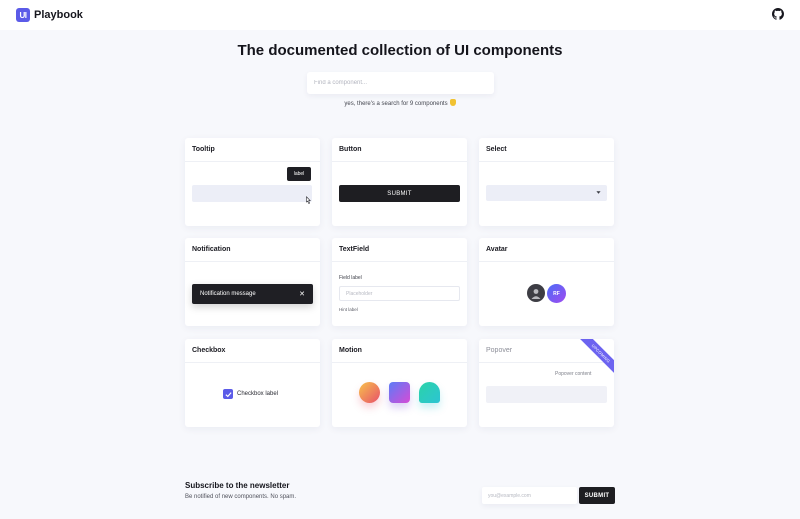 The image size is (800, 519). I want to click on logo: UI Playbook, so click(49, 15).